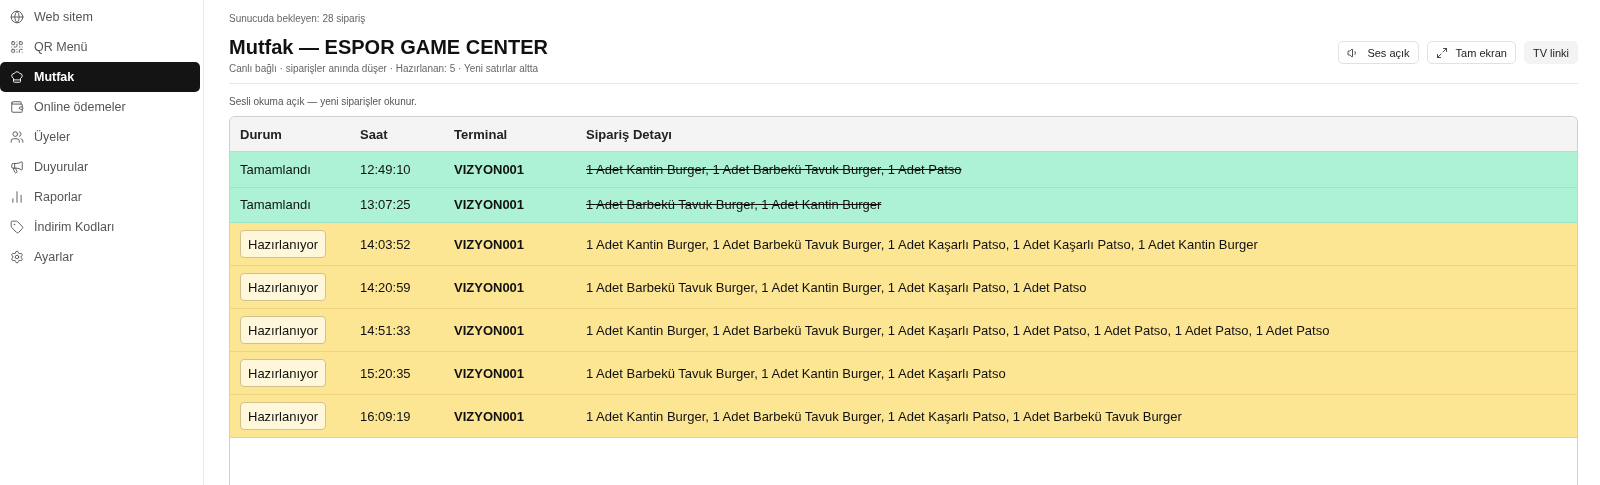  I want to click on sidebar-item: İndirim Kodları, so click(100, 227).